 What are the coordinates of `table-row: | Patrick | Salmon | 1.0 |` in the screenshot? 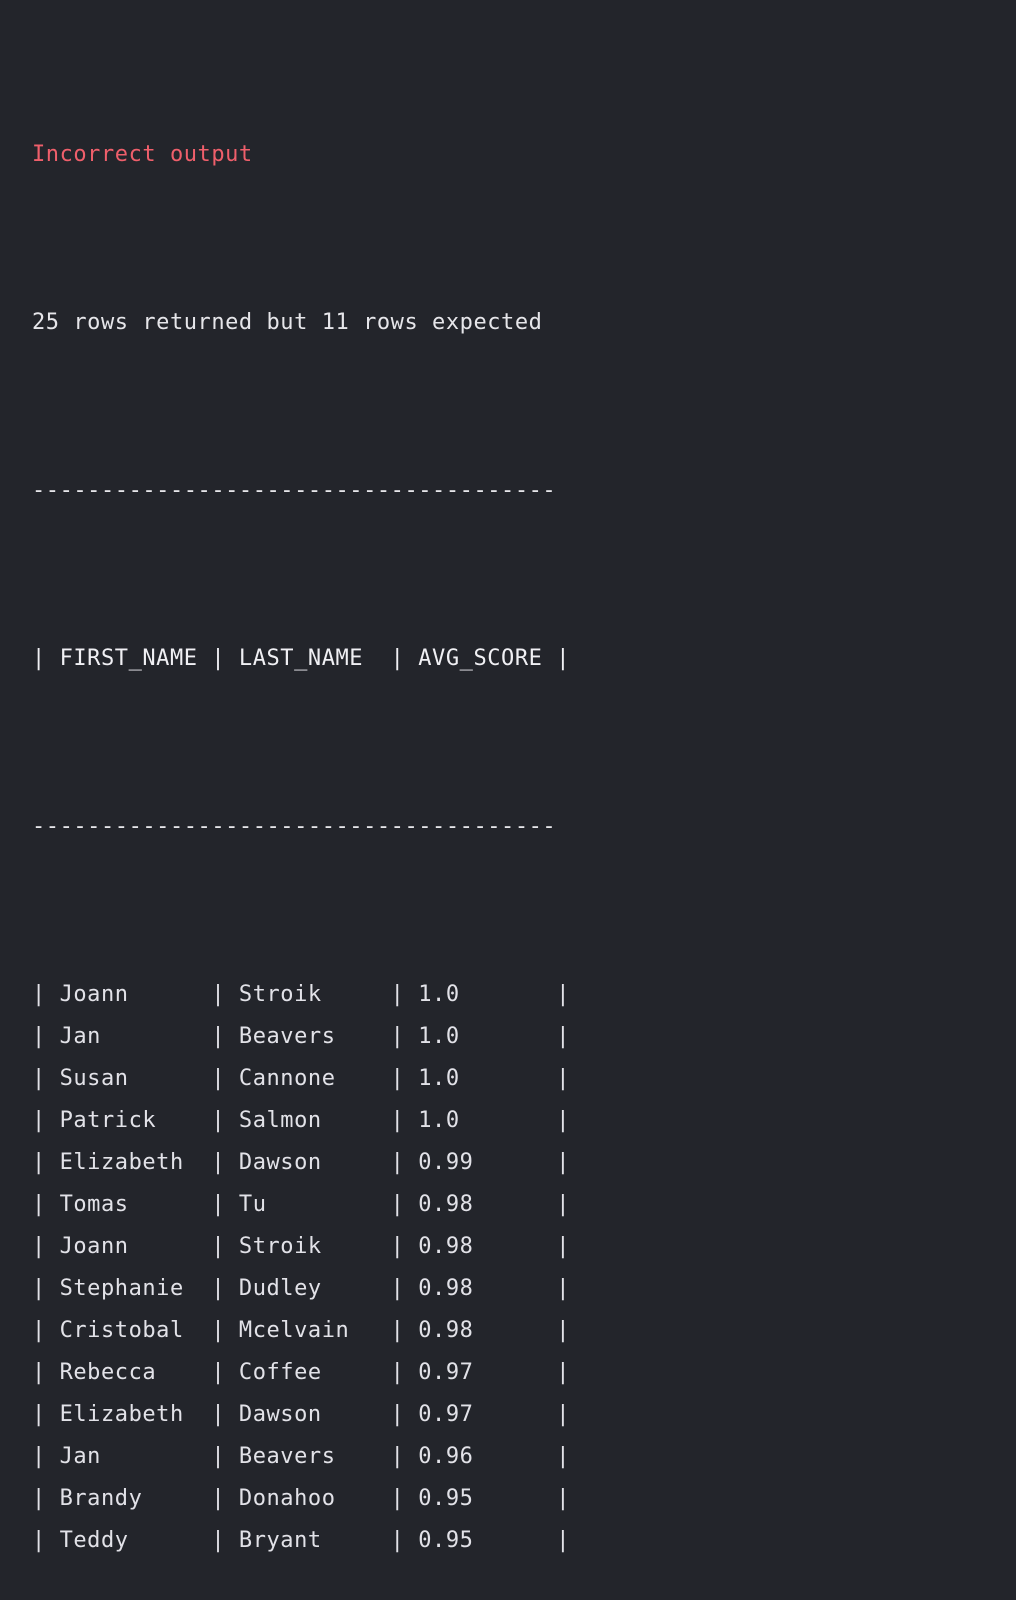 It's located at (301, 1120).